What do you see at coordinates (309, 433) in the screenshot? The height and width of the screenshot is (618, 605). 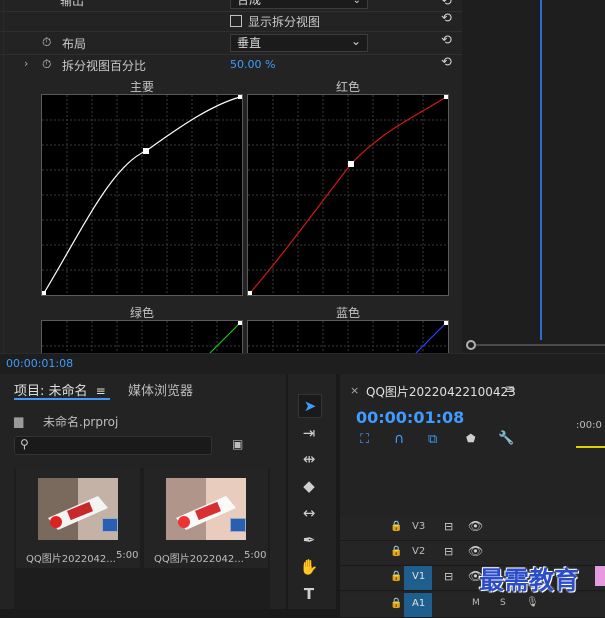 I see `track-select-tool-icon: ⇥` at bounding box center [309, 433].